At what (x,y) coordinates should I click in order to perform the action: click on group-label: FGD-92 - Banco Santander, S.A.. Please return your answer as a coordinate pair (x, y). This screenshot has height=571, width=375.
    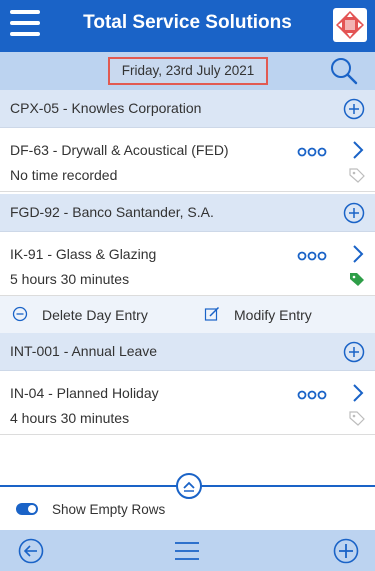
    Looking at the image, I should click on (112, 212).